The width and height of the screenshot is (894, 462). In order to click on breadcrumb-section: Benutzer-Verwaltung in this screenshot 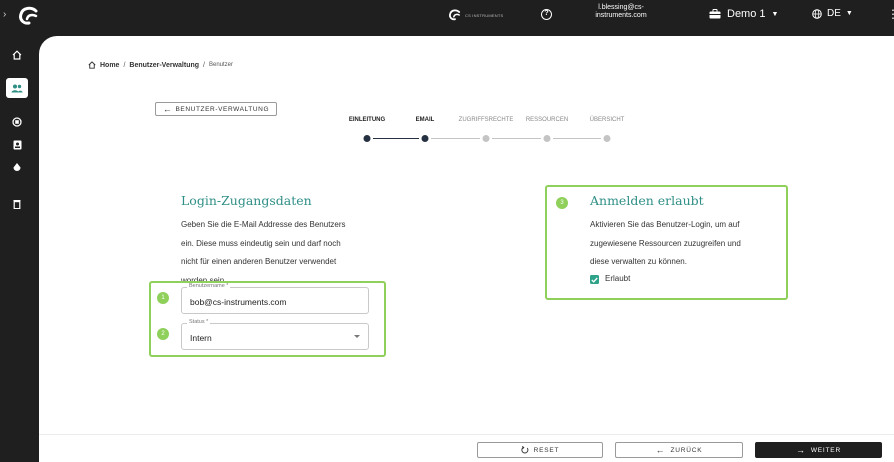, I will do `click(164, 65)`.